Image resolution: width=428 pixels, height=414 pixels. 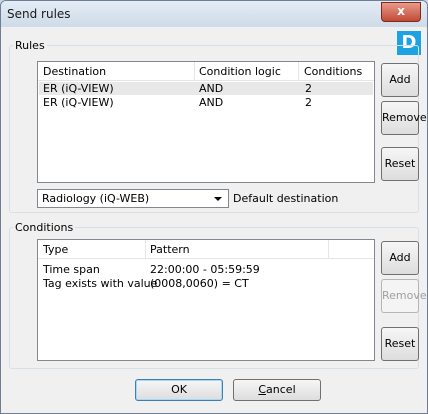 I want to click on cancel-label: ancel, so click(x=281, y=389).